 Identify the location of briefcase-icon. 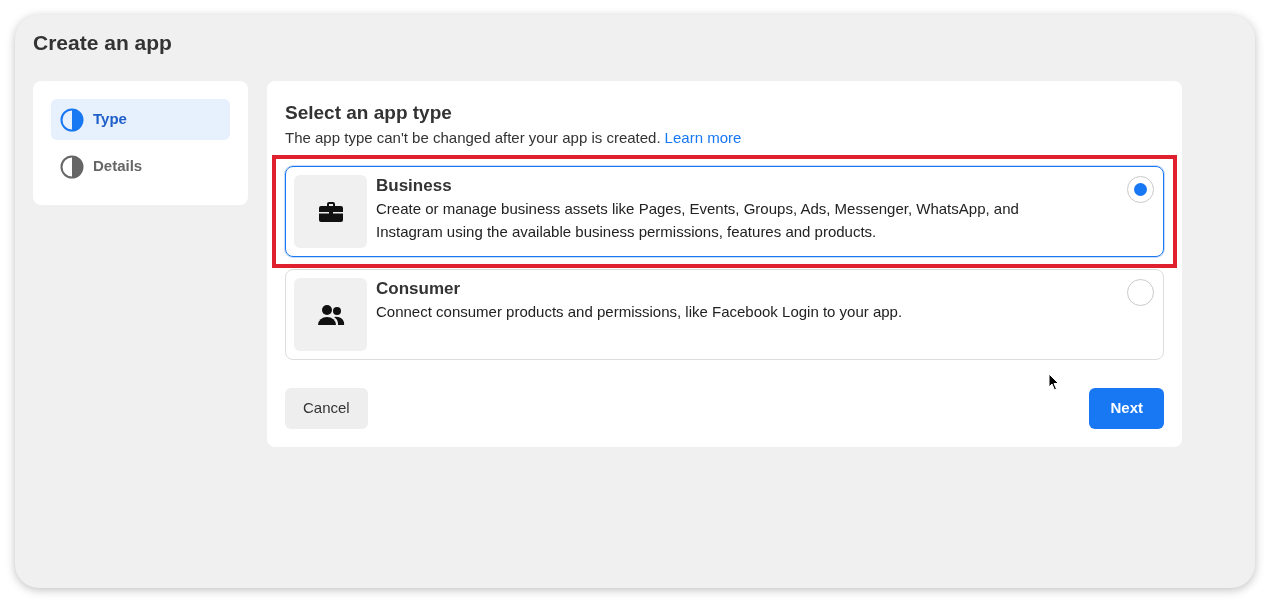
(330, 211).